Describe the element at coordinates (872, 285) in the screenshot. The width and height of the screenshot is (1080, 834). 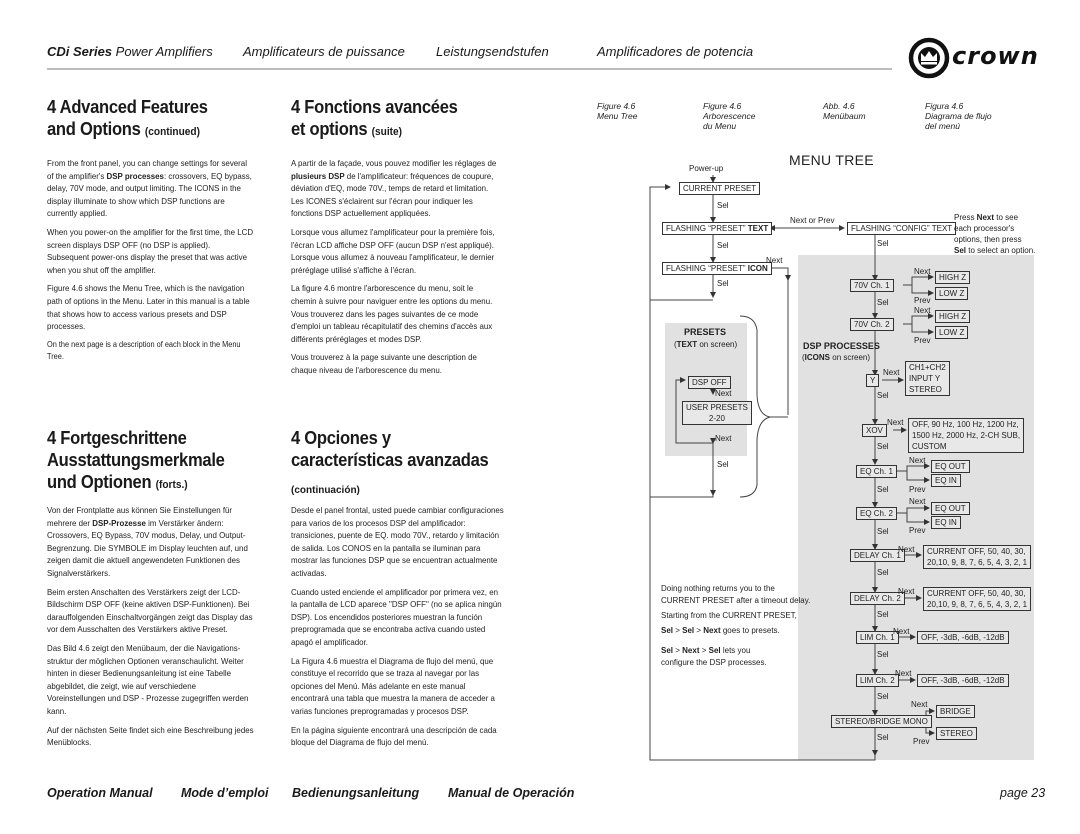
I see `node-70v-ch1: 70V Ch. 1` at that location.